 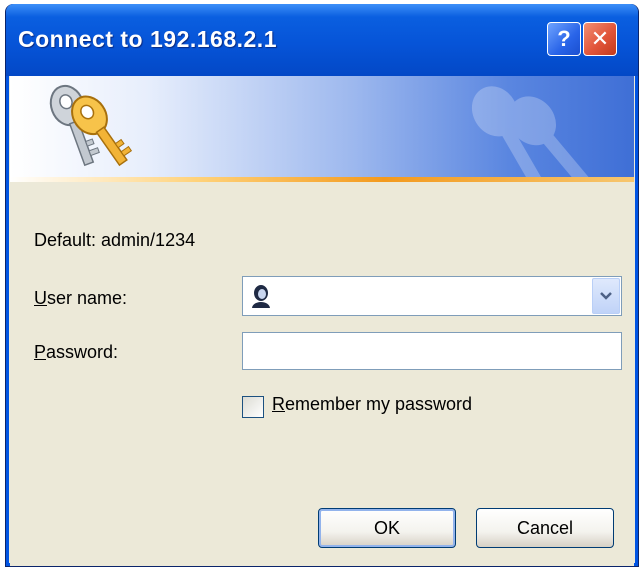 I want to click on keys-watermark-icon, so click(x=530, y=133).